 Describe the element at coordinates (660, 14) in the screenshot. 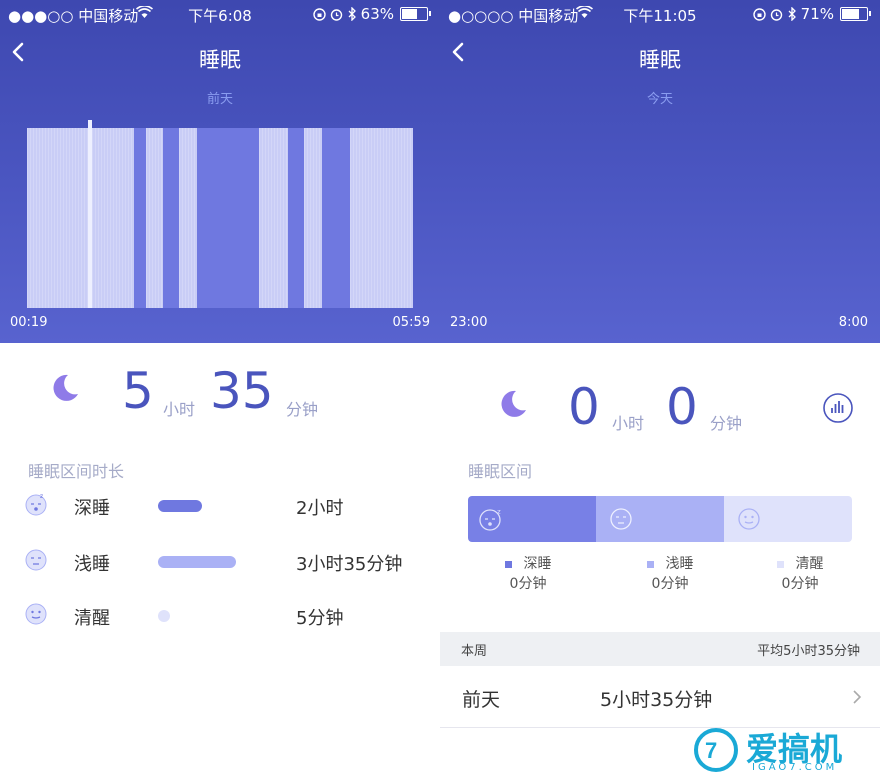

I see `status-bar: ●○○○○ 中国移动 下午11:05 71%` at that location.